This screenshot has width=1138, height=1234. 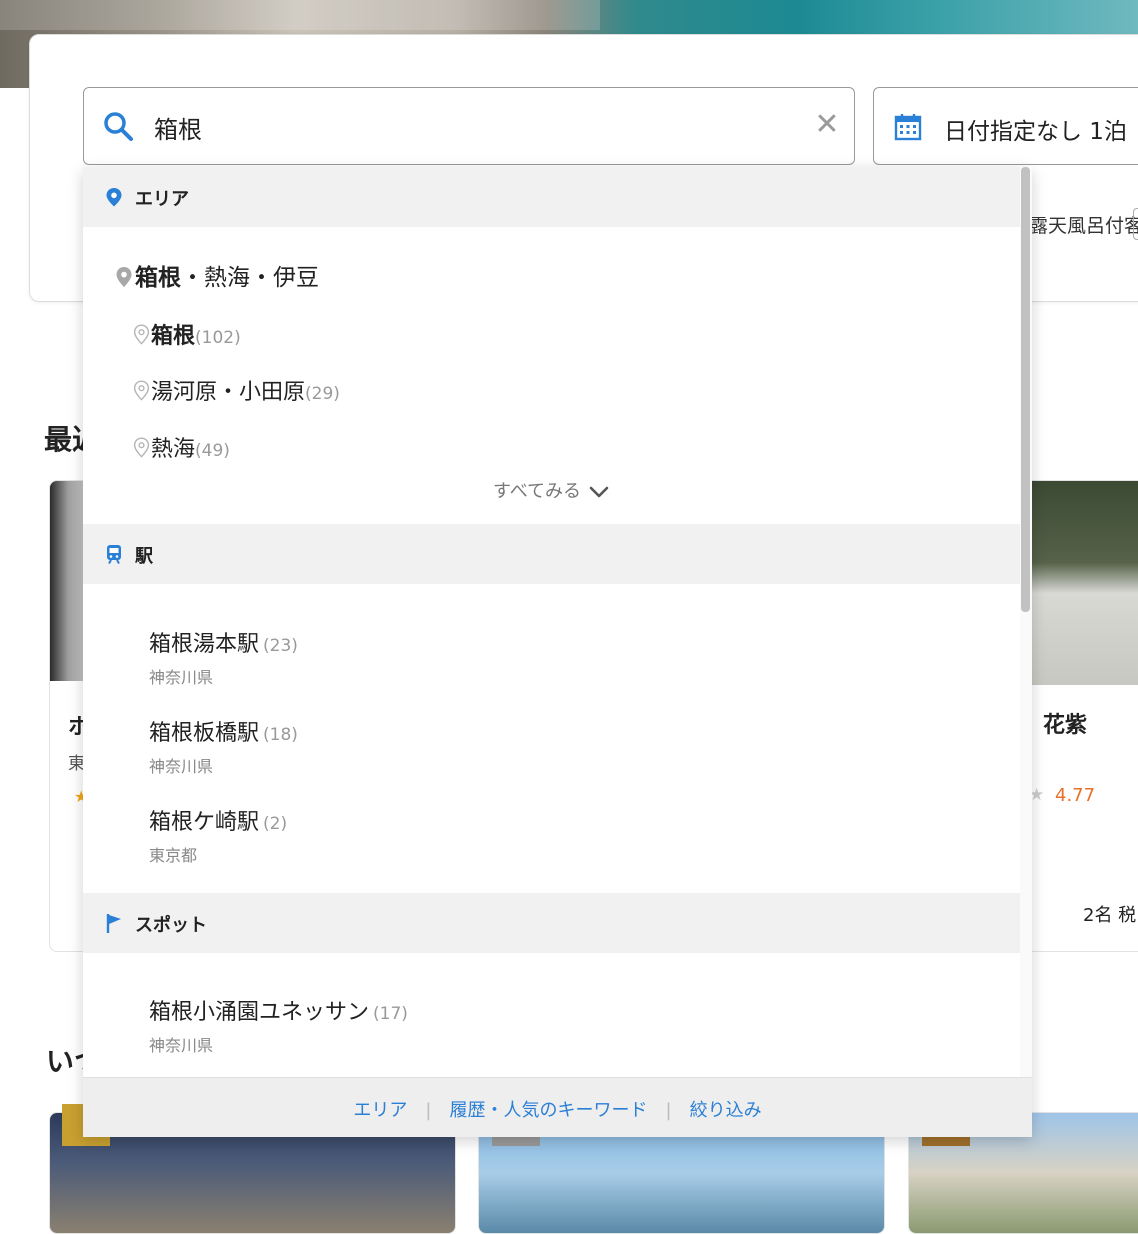 I want to click on area-parent-rest: ・熱海・伊豆, so click(x=250, y=278).